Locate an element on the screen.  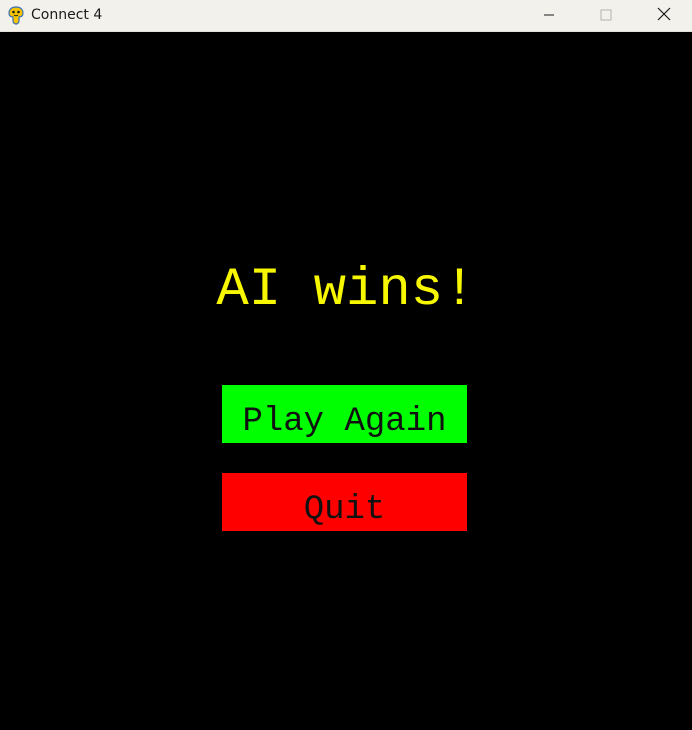
close-button is located at coordinates (664, 15).